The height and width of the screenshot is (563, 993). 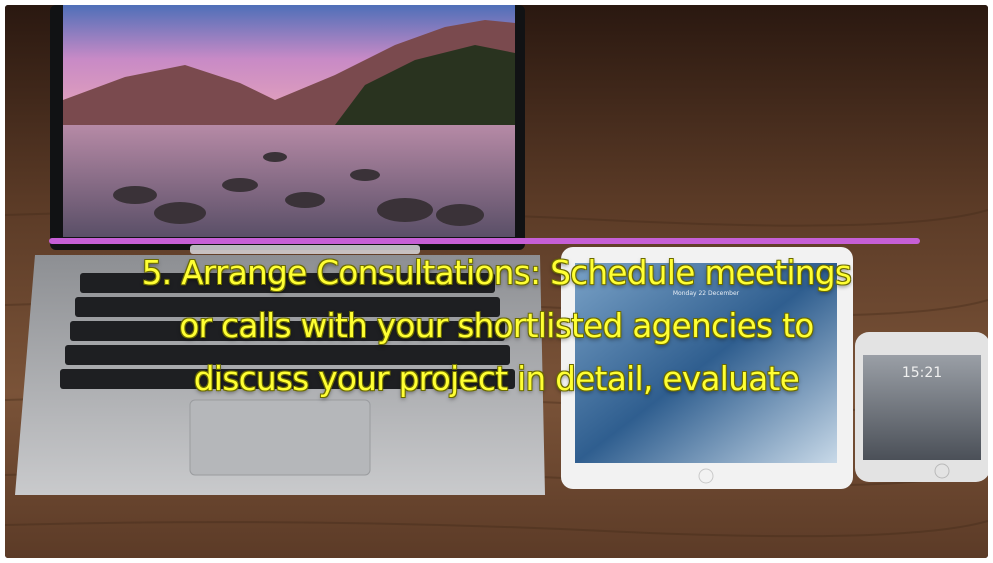 What do you see at coordinates (484, 241) in the screenshot?
I see `caption-divider` at bounding box center [484, 241].